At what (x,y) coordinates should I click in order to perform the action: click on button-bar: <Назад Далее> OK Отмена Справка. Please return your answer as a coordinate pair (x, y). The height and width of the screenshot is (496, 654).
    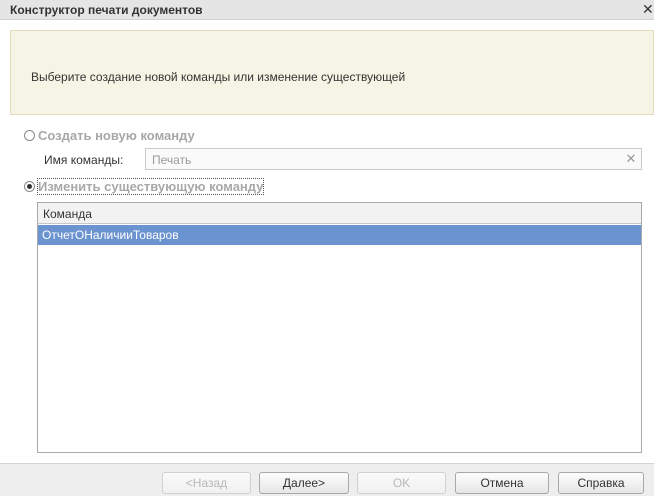
    Looking at the image, I should click on (327, 479).